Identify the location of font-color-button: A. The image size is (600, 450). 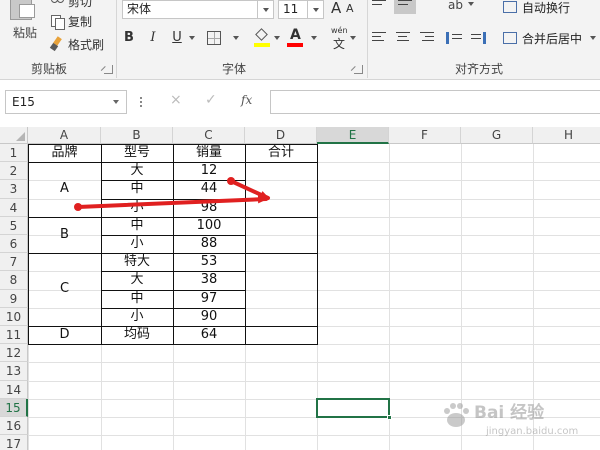
(295, 37).